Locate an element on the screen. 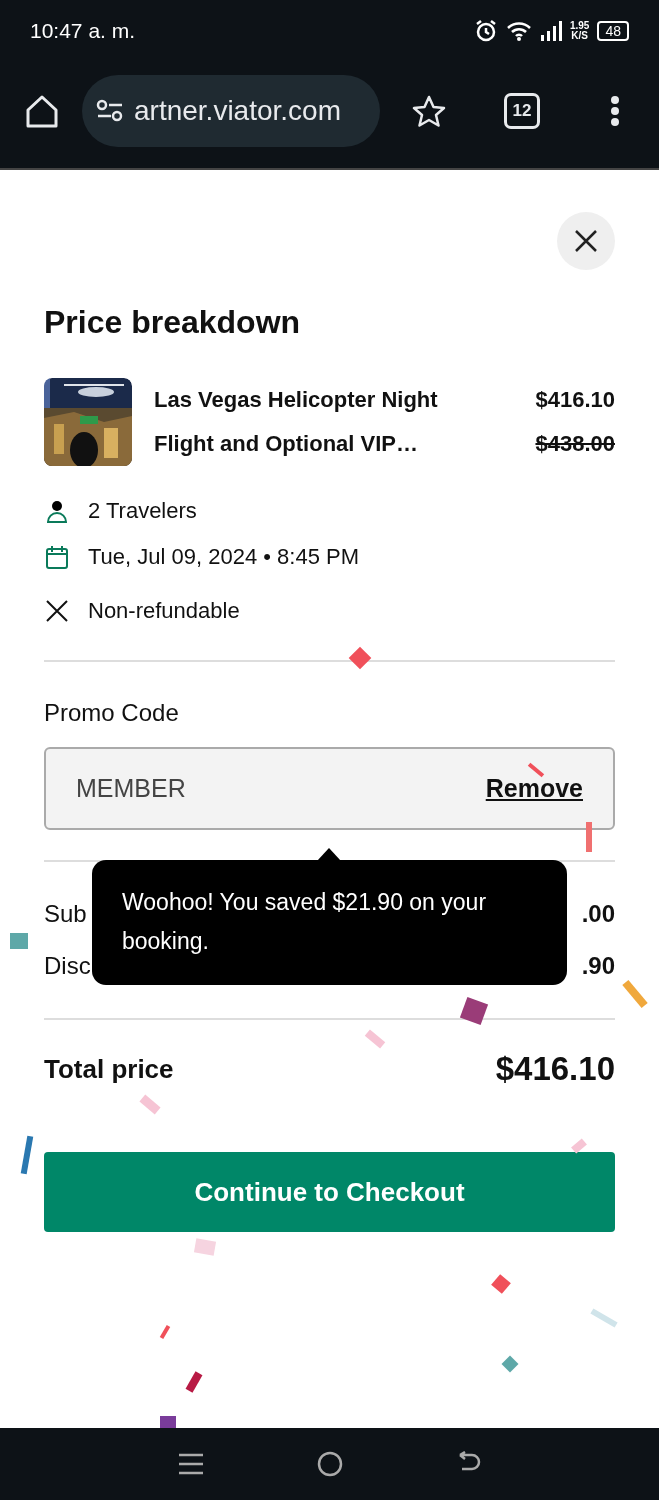 Image resolution: width=659 pixels, height=1500 pixels. summary-value: .00 is located at coordinates (598, 914).